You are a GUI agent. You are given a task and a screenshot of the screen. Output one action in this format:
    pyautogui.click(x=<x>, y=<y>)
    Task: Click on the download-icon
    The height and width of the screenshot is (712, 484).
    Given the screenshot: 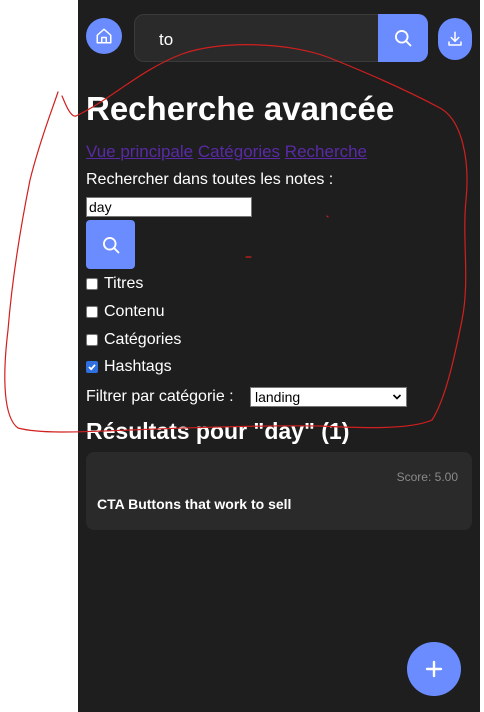 What is the action you would take?
    pyautogui.click(x=455, y=38)
    